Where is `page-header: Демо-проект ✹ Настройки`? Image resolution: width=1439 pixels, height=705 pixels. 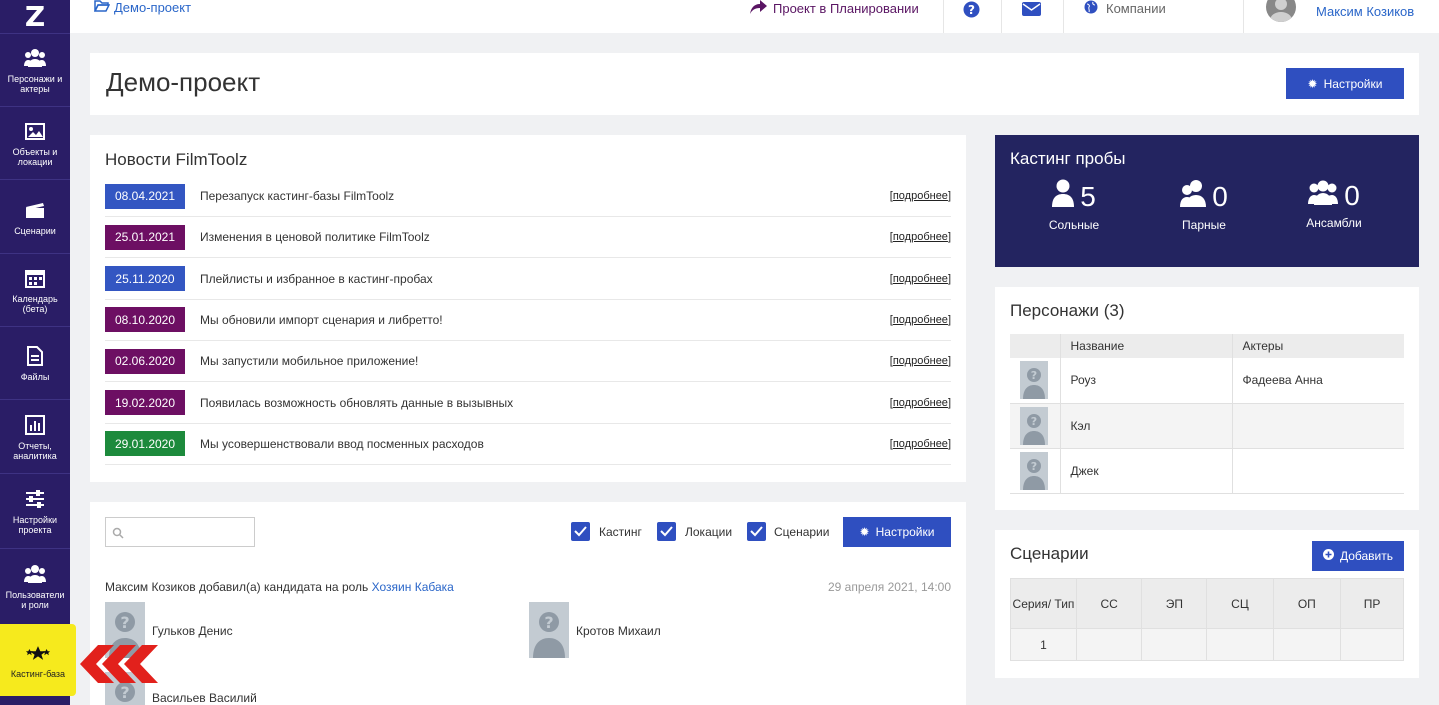
page-header: Демо-проект ✹ Настройки is located at coordinates (754, 84).